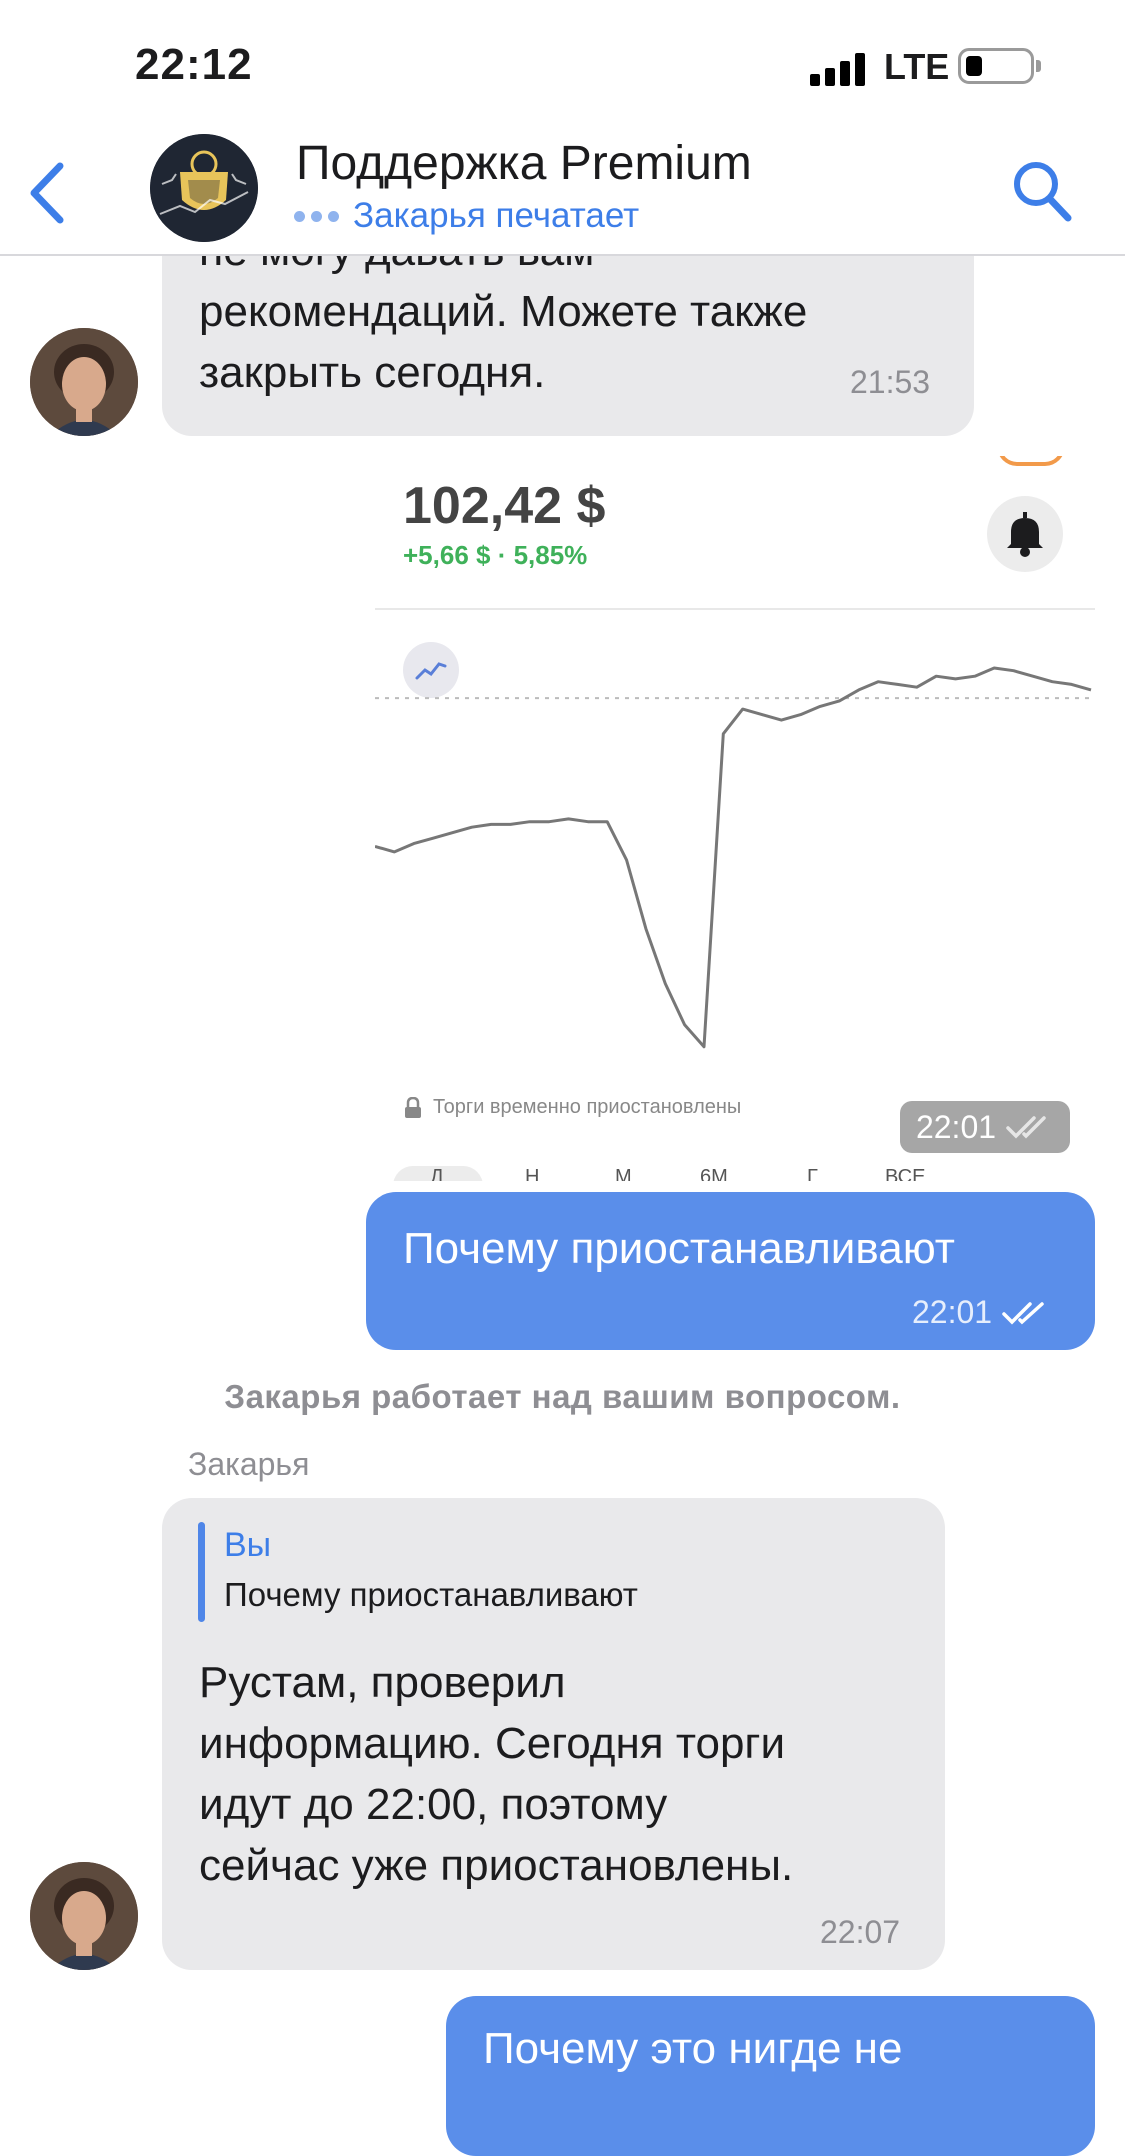 The width and height of the screenshot is (1125, 2156). I want to click on bell-icon, so click(1025, 534).